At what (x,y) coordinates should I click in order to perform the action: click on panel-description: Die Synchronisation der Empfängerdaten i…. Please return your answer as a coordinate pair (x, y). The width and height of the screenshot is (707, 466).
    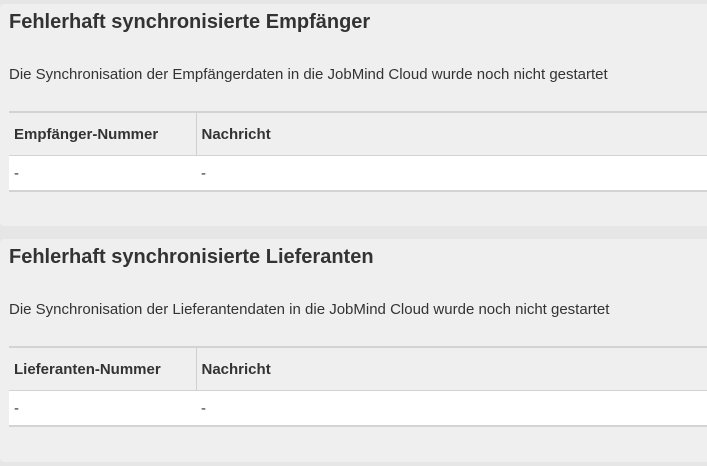
    Looking at the image, I should click on (308, 74).